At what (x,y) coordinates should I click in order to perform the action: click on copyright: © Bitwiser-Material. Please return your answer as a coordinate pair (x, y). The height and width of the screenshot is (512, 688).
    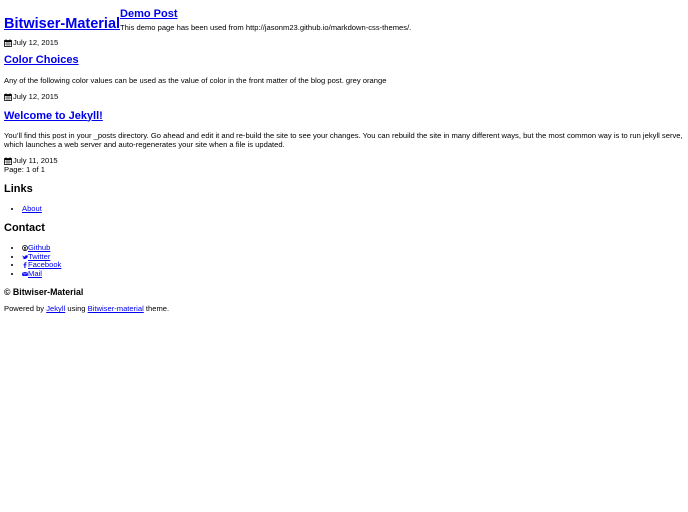
    Looking at the image, I should click on (44, 292).